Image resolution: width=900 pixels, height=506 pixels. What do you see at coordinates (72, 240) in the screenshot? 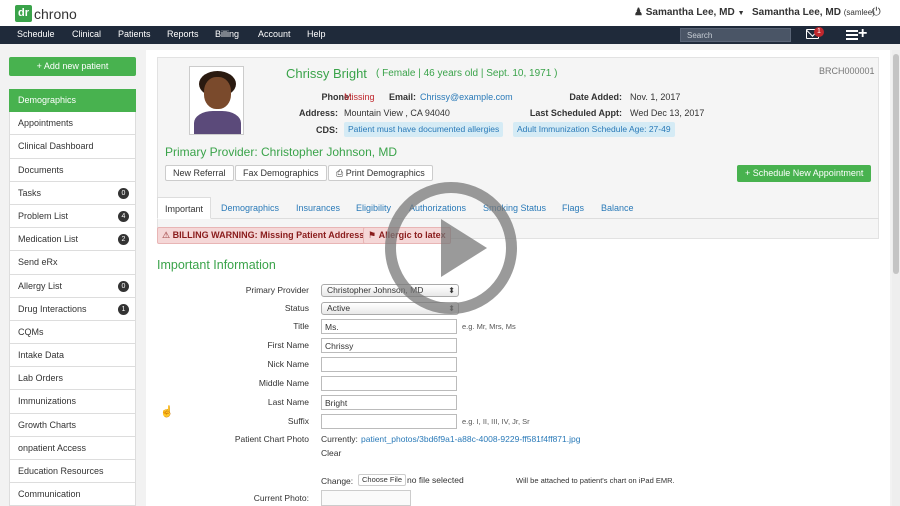
I see `sidebar-item-medication-list: Medication List 2` at bounding box center [72, 240].